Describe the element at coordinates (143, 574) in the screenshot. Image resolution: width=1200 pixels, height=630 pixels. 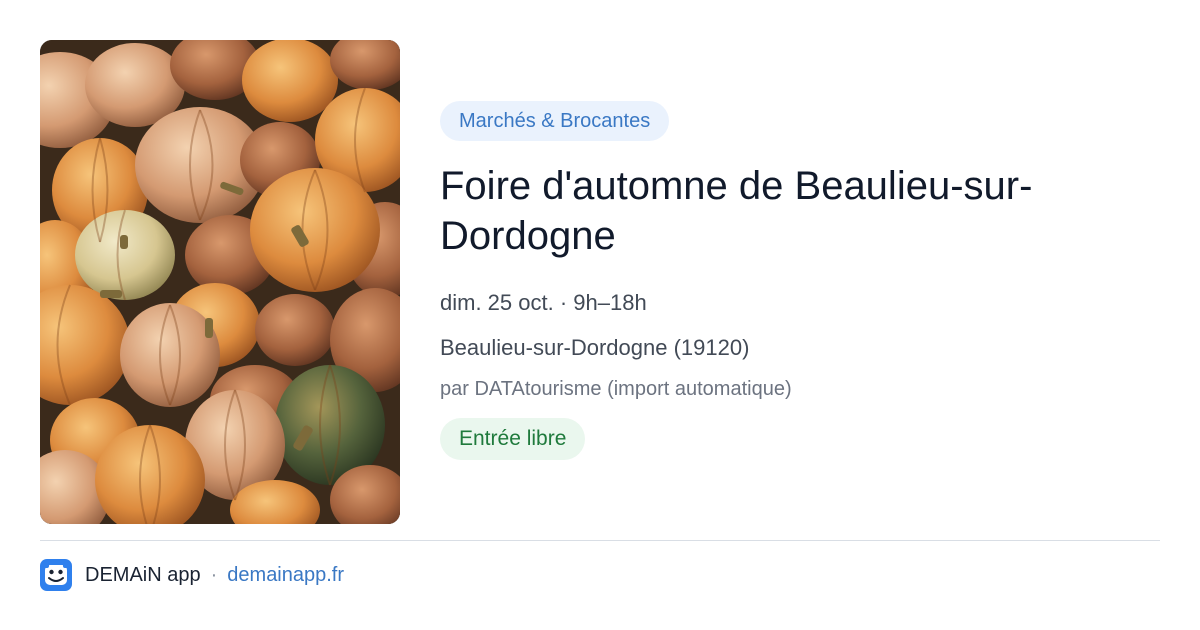
I see `app-name: DEMAiN app` at that location.